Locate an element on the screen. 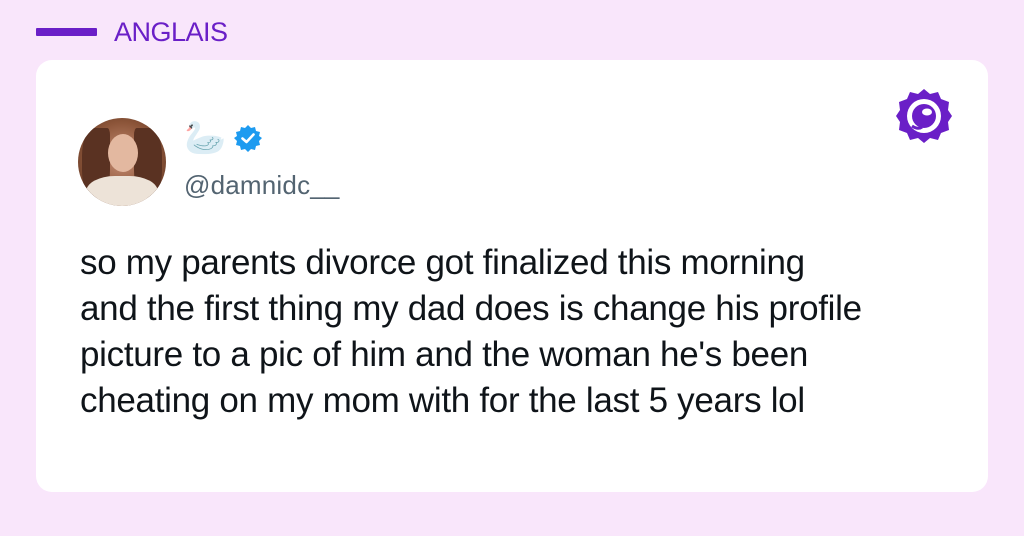 This screenshot has width=1024, height=536. display-name: 🦢 is located at coordinates (205, 138).